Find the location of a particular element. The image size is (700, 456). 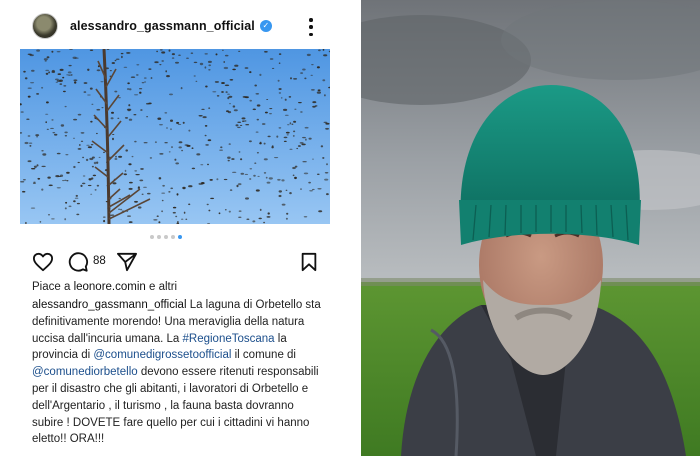

carousel-indicator is located at coordinates (166, 237).